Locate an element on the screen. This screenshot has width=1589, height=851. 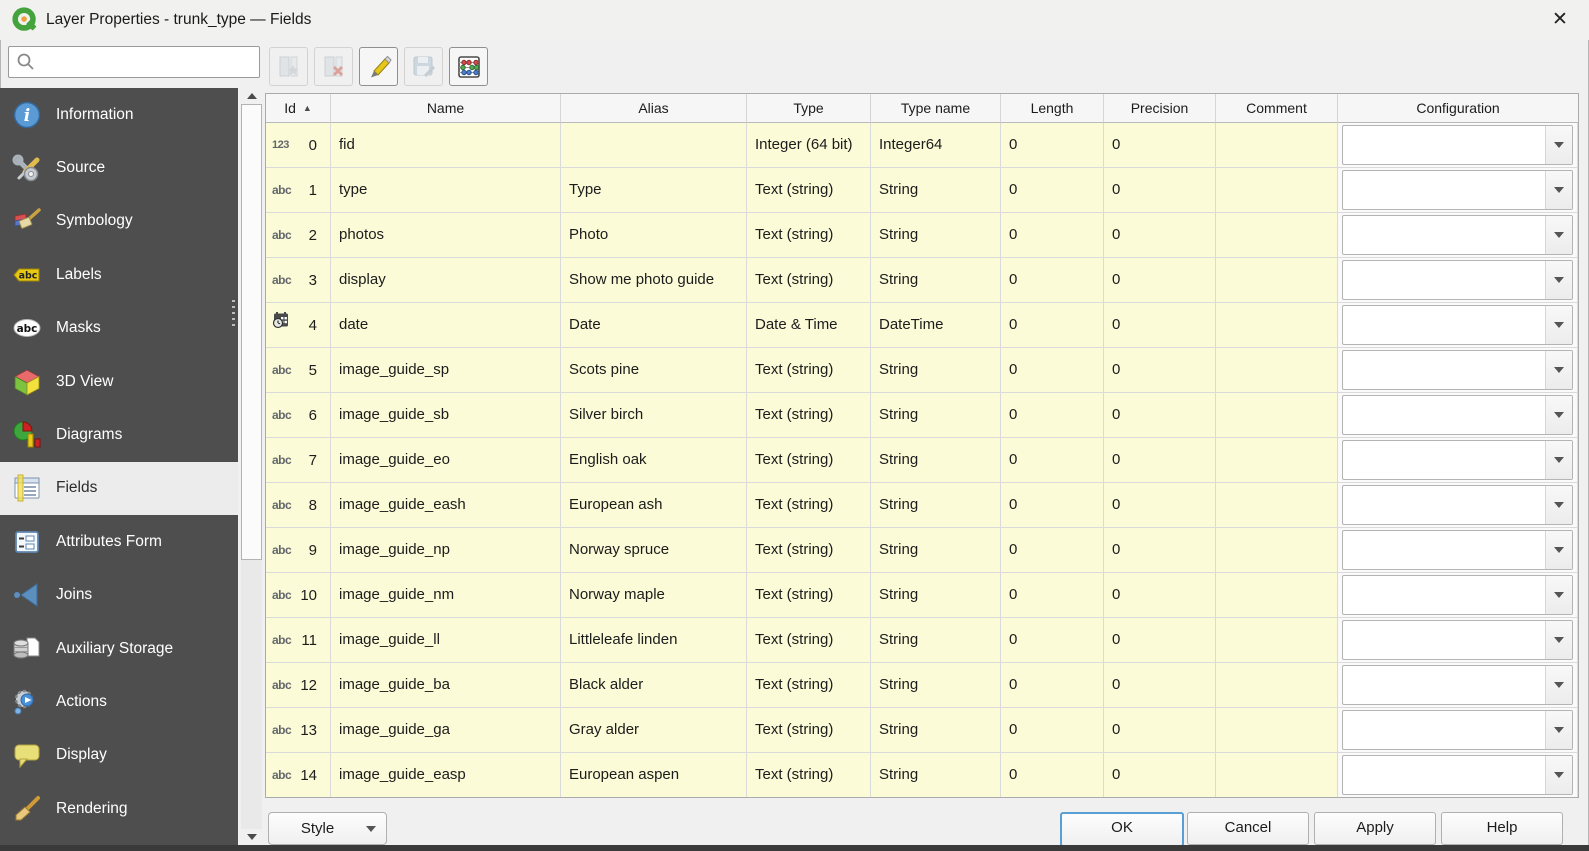
cell-alias: Scots pine is located at coordinates (654, 370).